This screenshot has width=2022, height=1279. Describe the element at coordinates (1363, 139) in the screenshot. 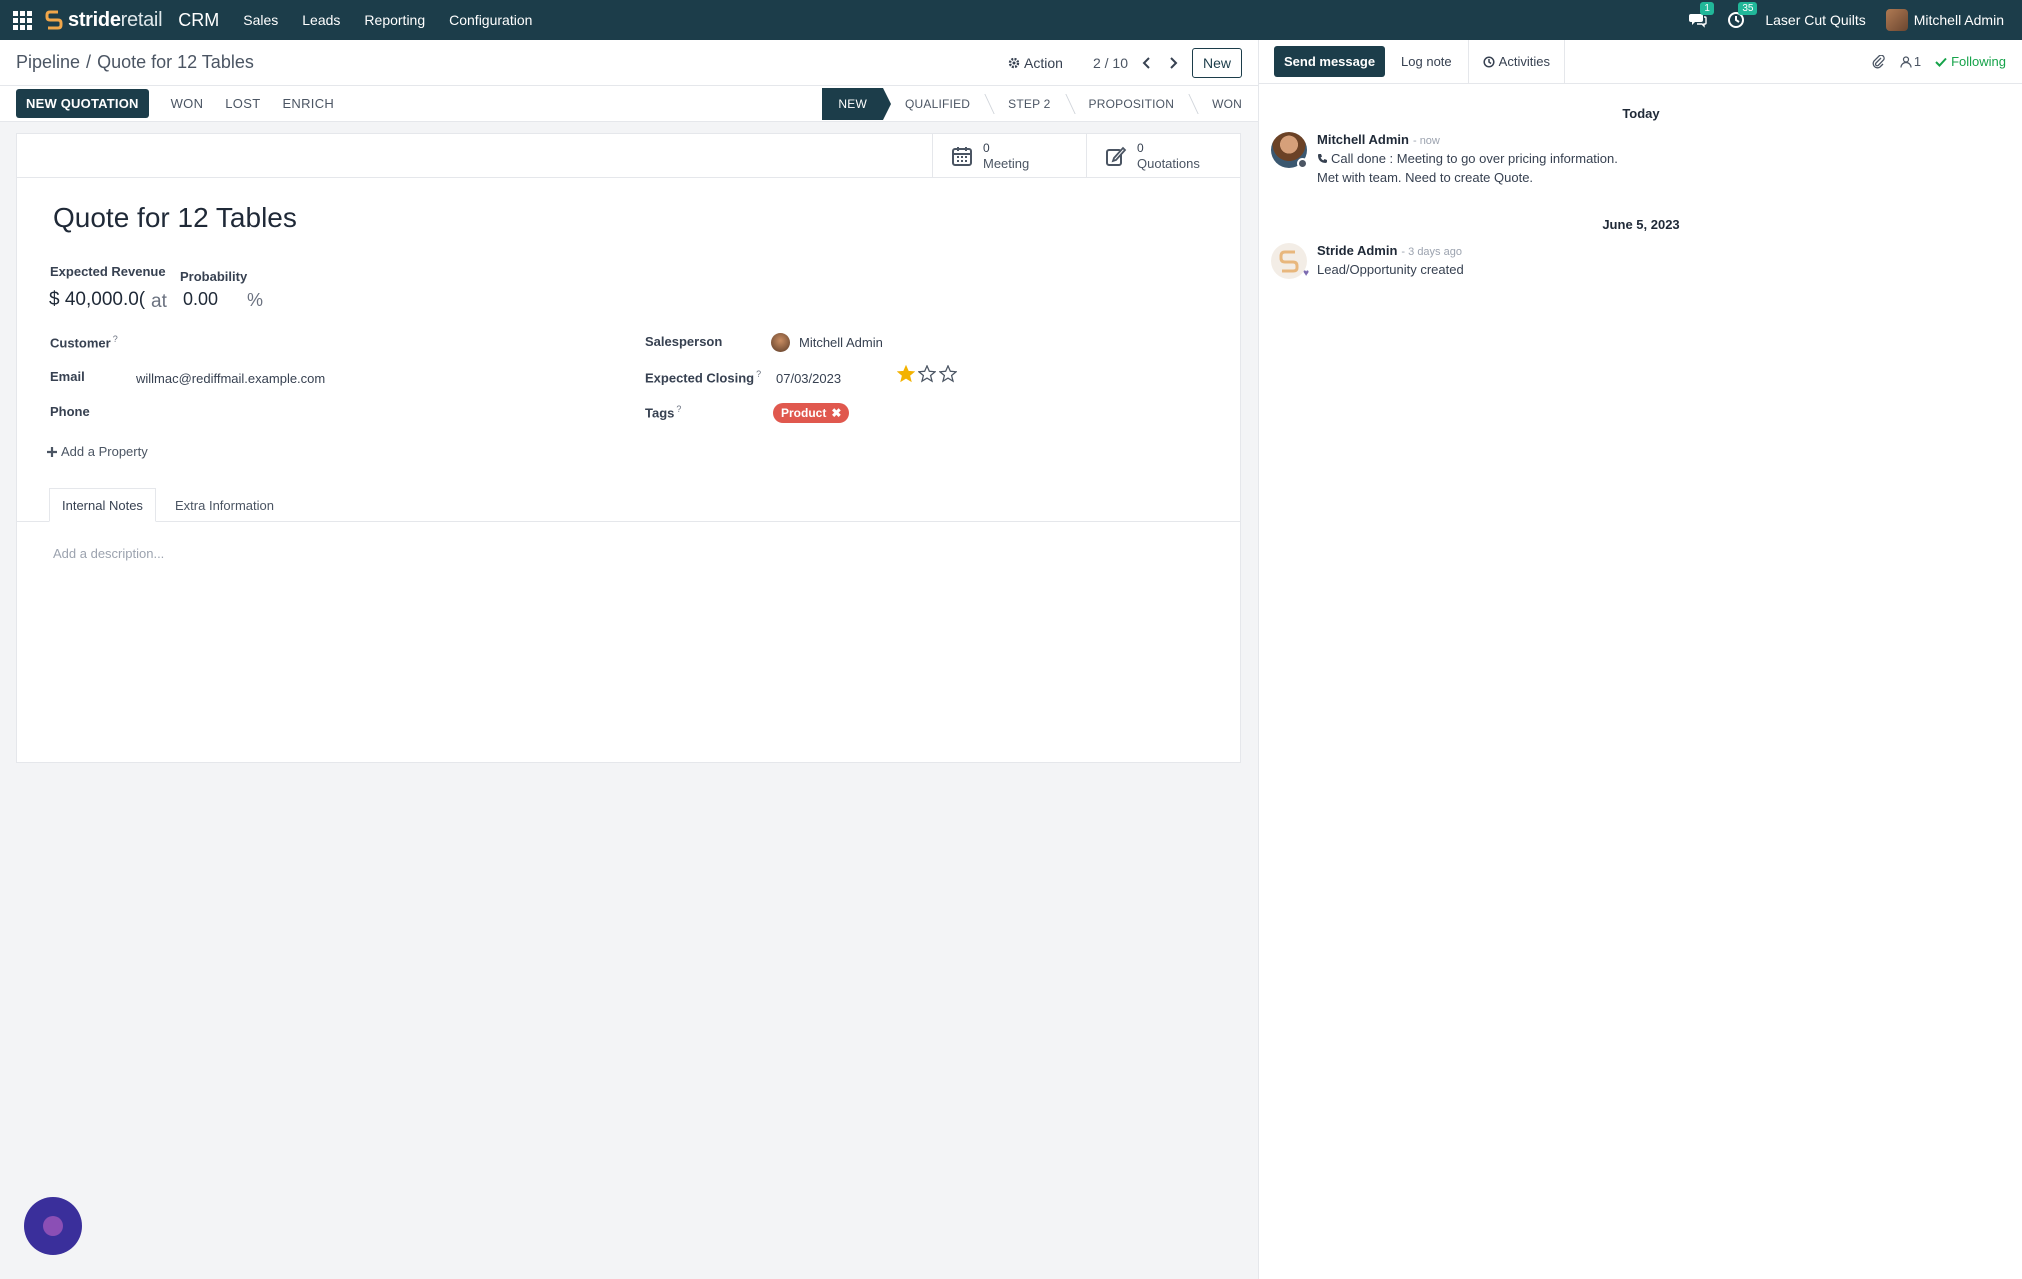

I see `message-author: Mitchell Admin` at that location.